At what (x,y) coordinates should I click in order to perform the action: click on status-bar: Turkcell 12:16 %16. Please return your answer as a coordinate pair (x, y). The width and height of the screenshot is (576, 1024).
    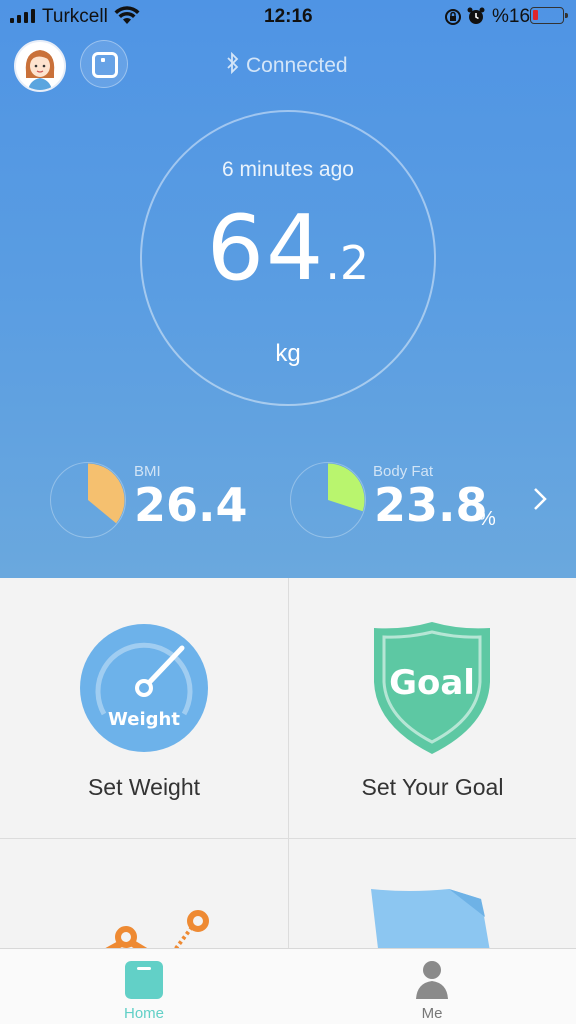
    Looking at the image, I should click on (288, 17).